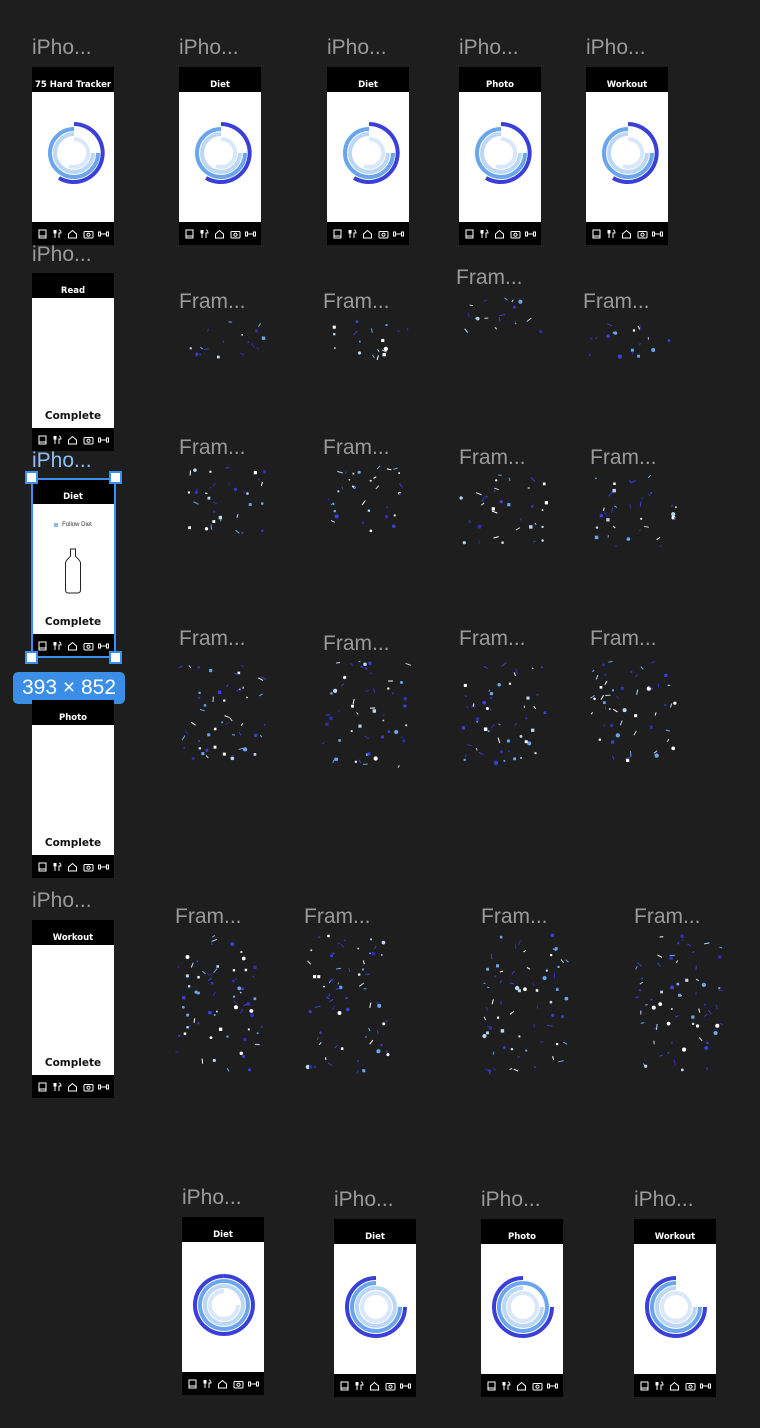 The image size is (760, 1428). I want to click on resize-handle-top-left, so click(31, 477).